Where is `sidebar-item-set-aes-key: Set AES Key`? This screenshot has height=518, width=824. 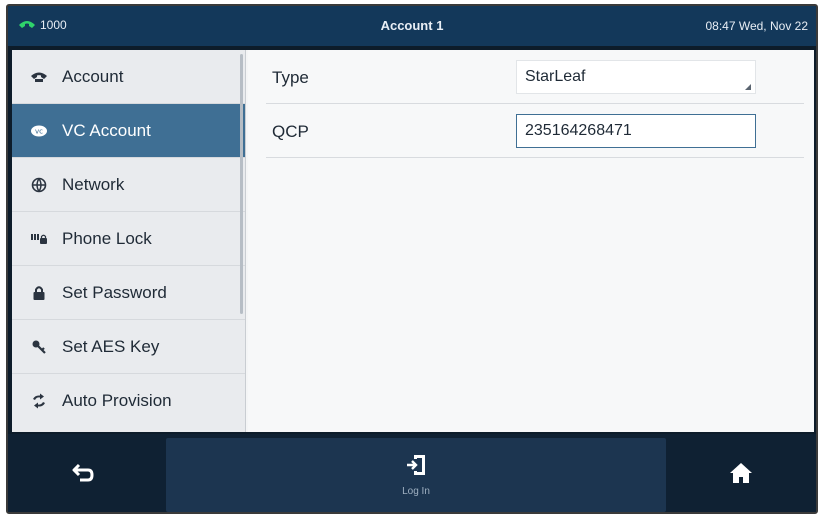
sidebar-item-set-aes-key: Set AES Key is located at coordinates (128, 347).